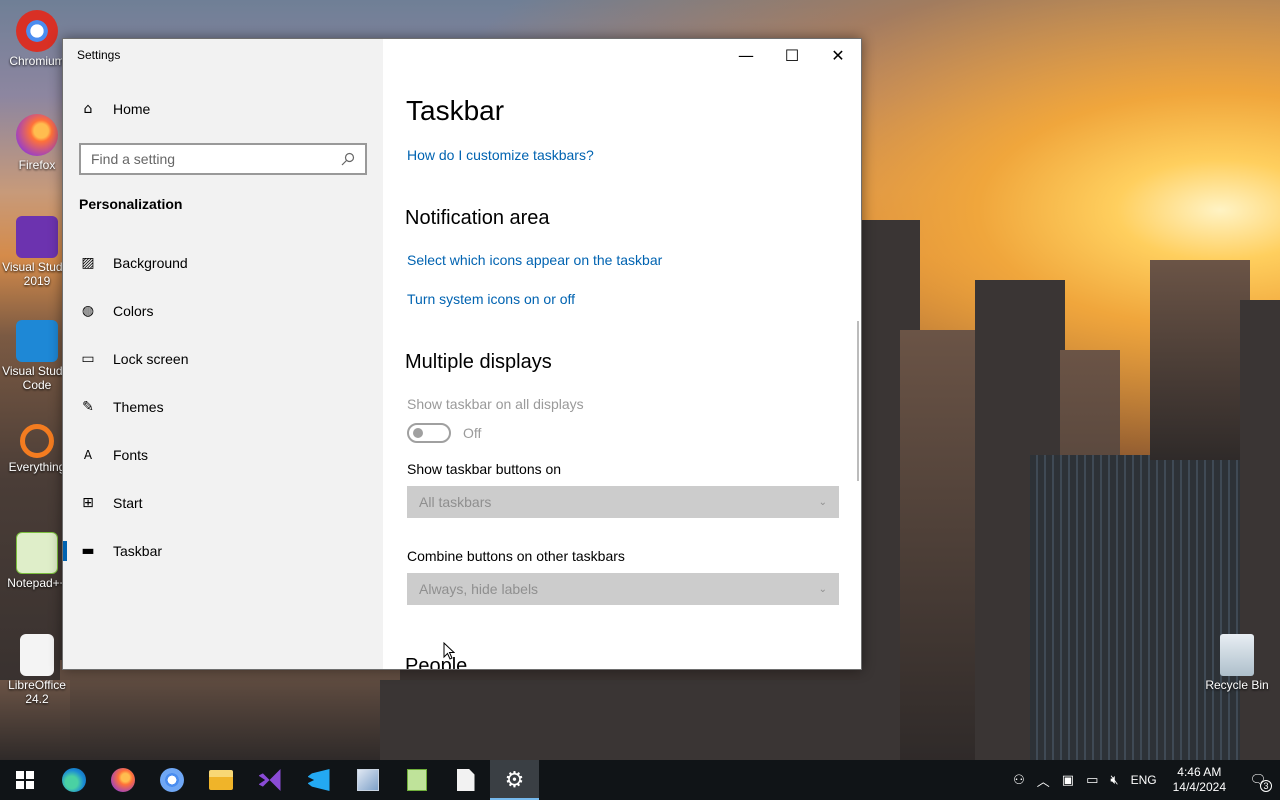 This screenshot has height=800, width=1280. I want to click on taskbar-visual-studio, so click(269, 780).